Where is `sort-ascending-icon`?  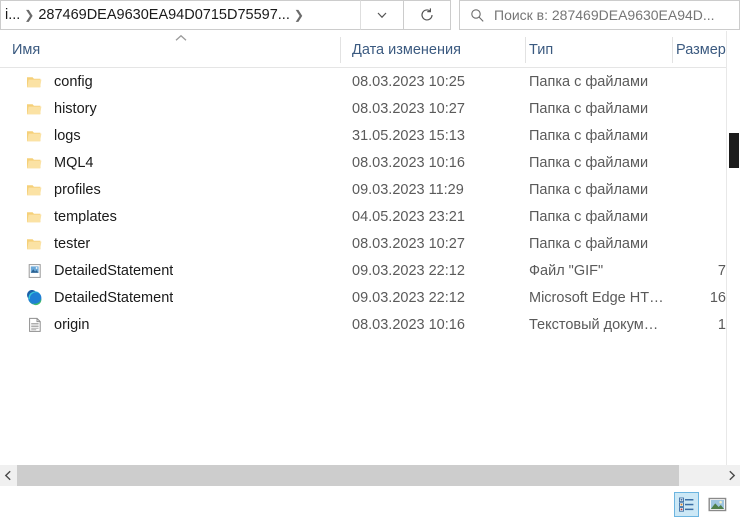 sort-ascending-icon is located at coordinates (181, 37).